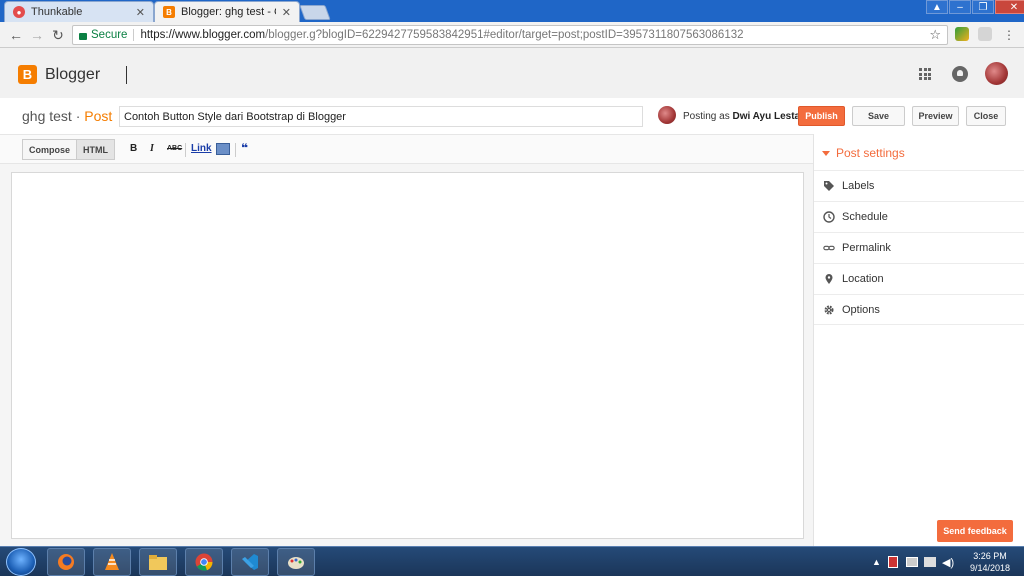  What do you see at coordinates (919, 278) in the screenshot?
I see `sidebar-item-location: Location` at bounding box center [919, 278].